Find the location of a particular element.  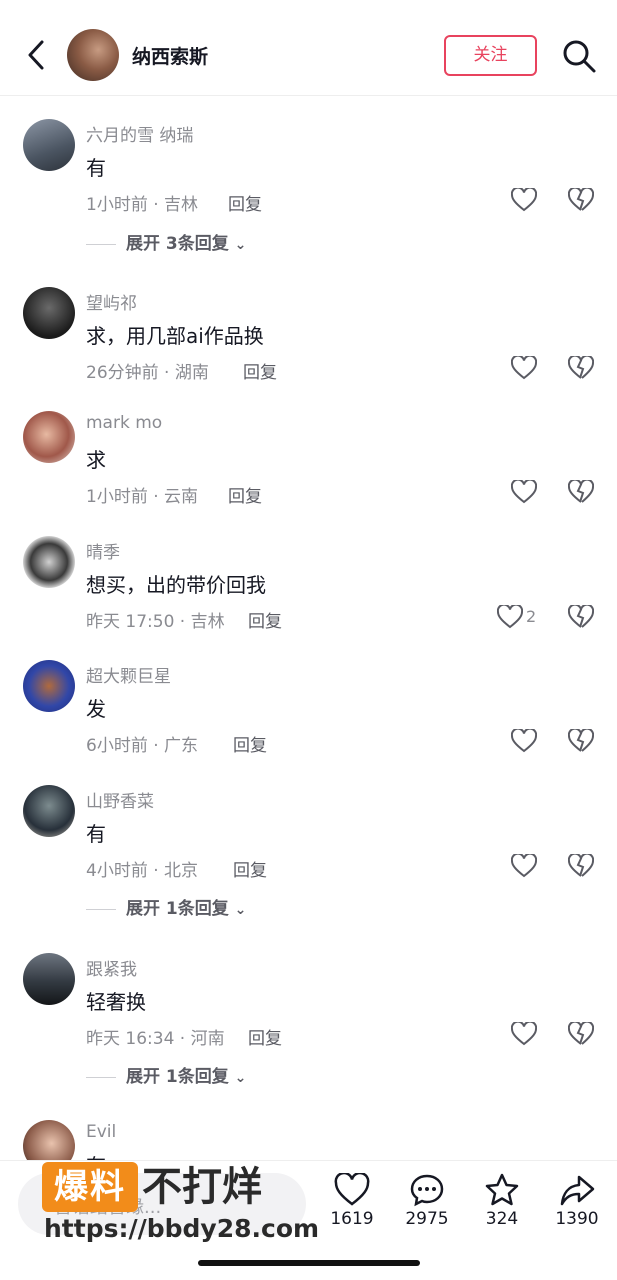

like-stat: 1619 is located at coordinates (352, 1201).